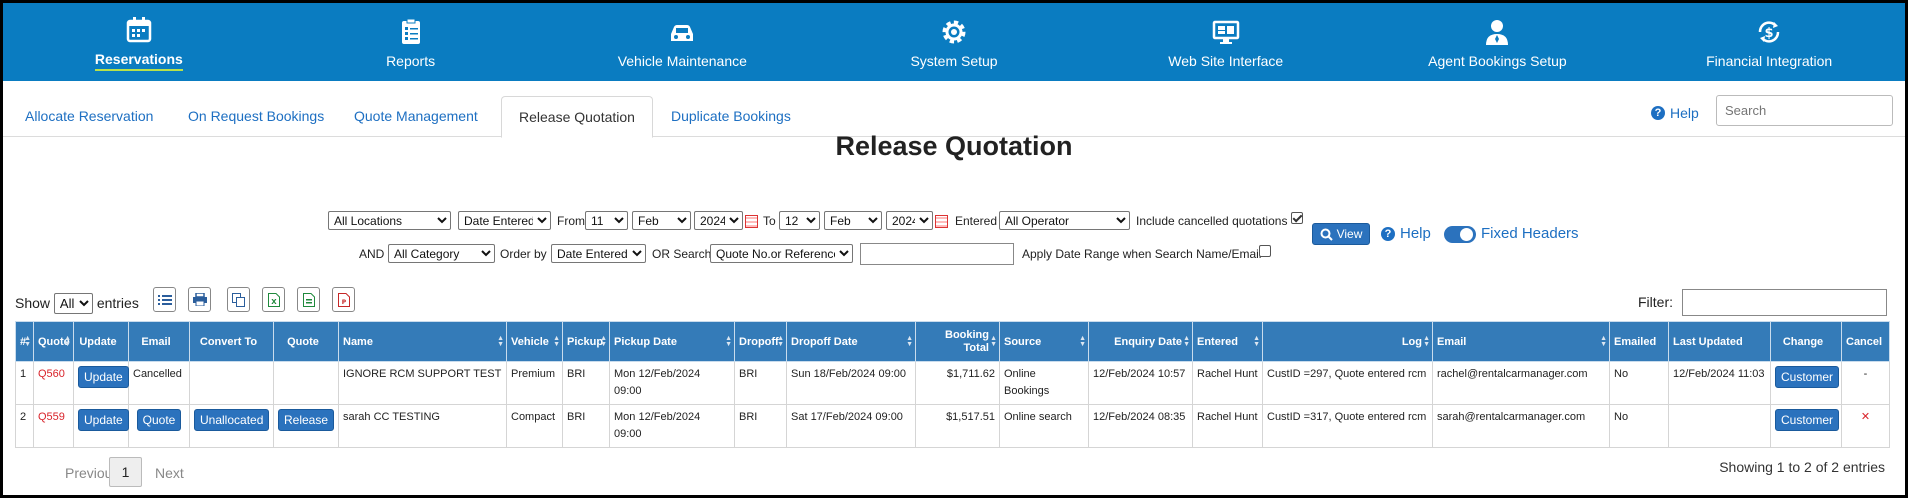  I want to click on clipboard-icon, so click(410, 31).